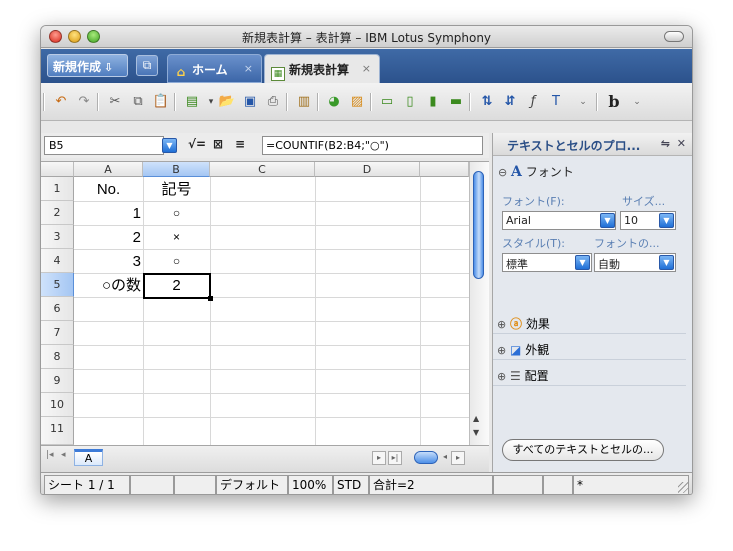  I want to click on tab-home: ⌂ ホーム ×, so click(214, 68).